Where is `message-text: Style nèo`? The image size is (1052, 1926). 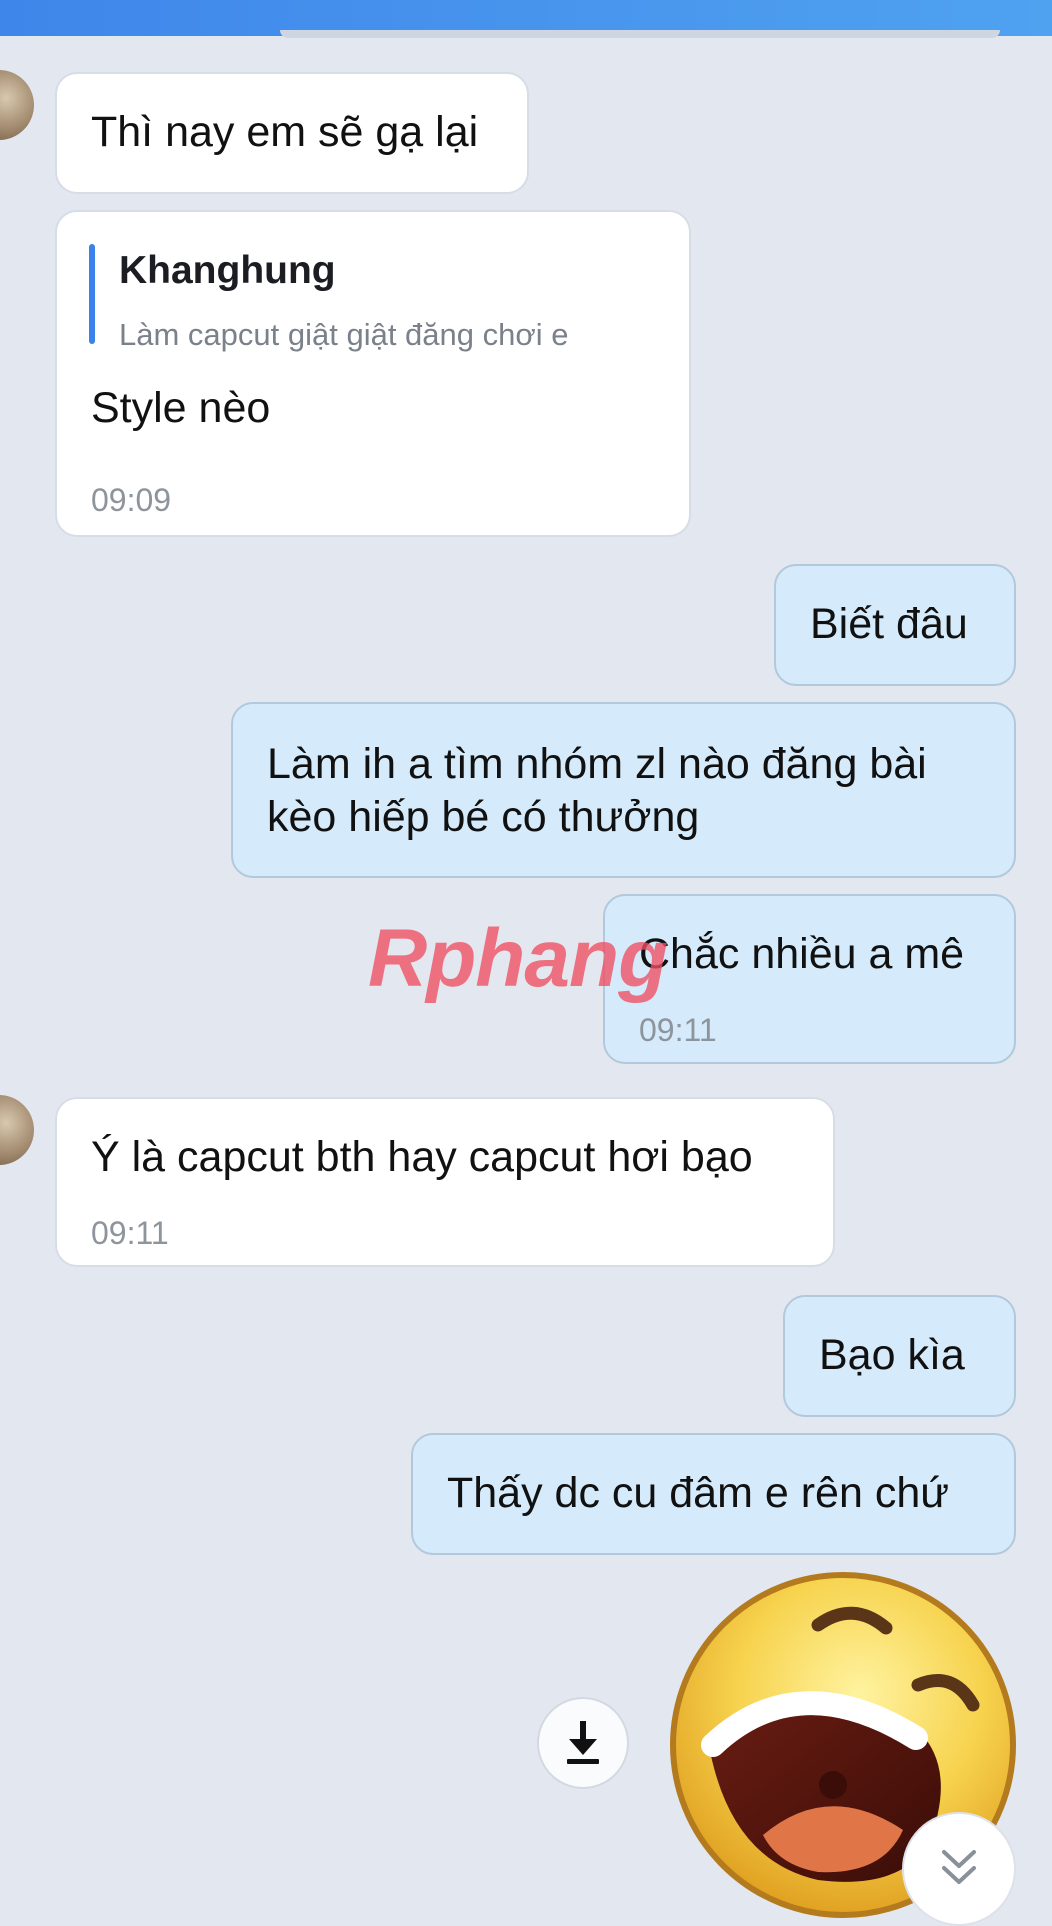 message-text: Style nèo is located at coordinates (181, 408).